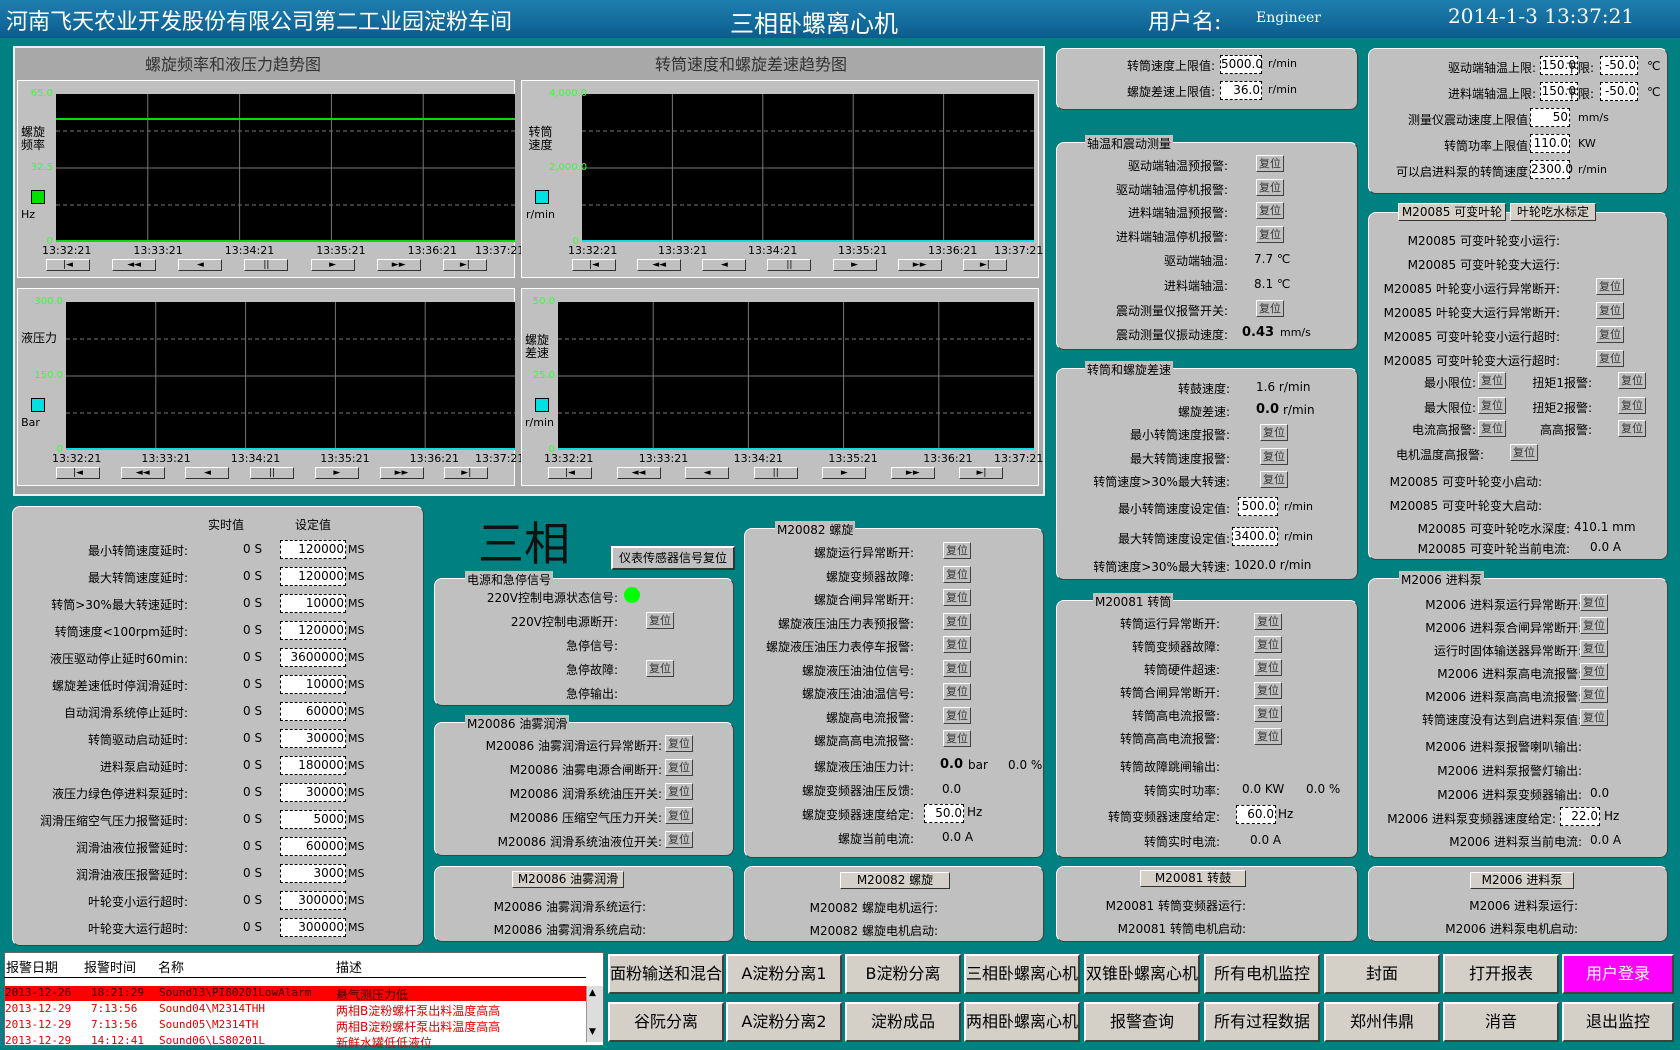 This screenshot has width=1680, height=1050. What do you see at coordinates (272, 473) in the screenshot?
I see `playback-button: ||` at bounding box center [272, 473].